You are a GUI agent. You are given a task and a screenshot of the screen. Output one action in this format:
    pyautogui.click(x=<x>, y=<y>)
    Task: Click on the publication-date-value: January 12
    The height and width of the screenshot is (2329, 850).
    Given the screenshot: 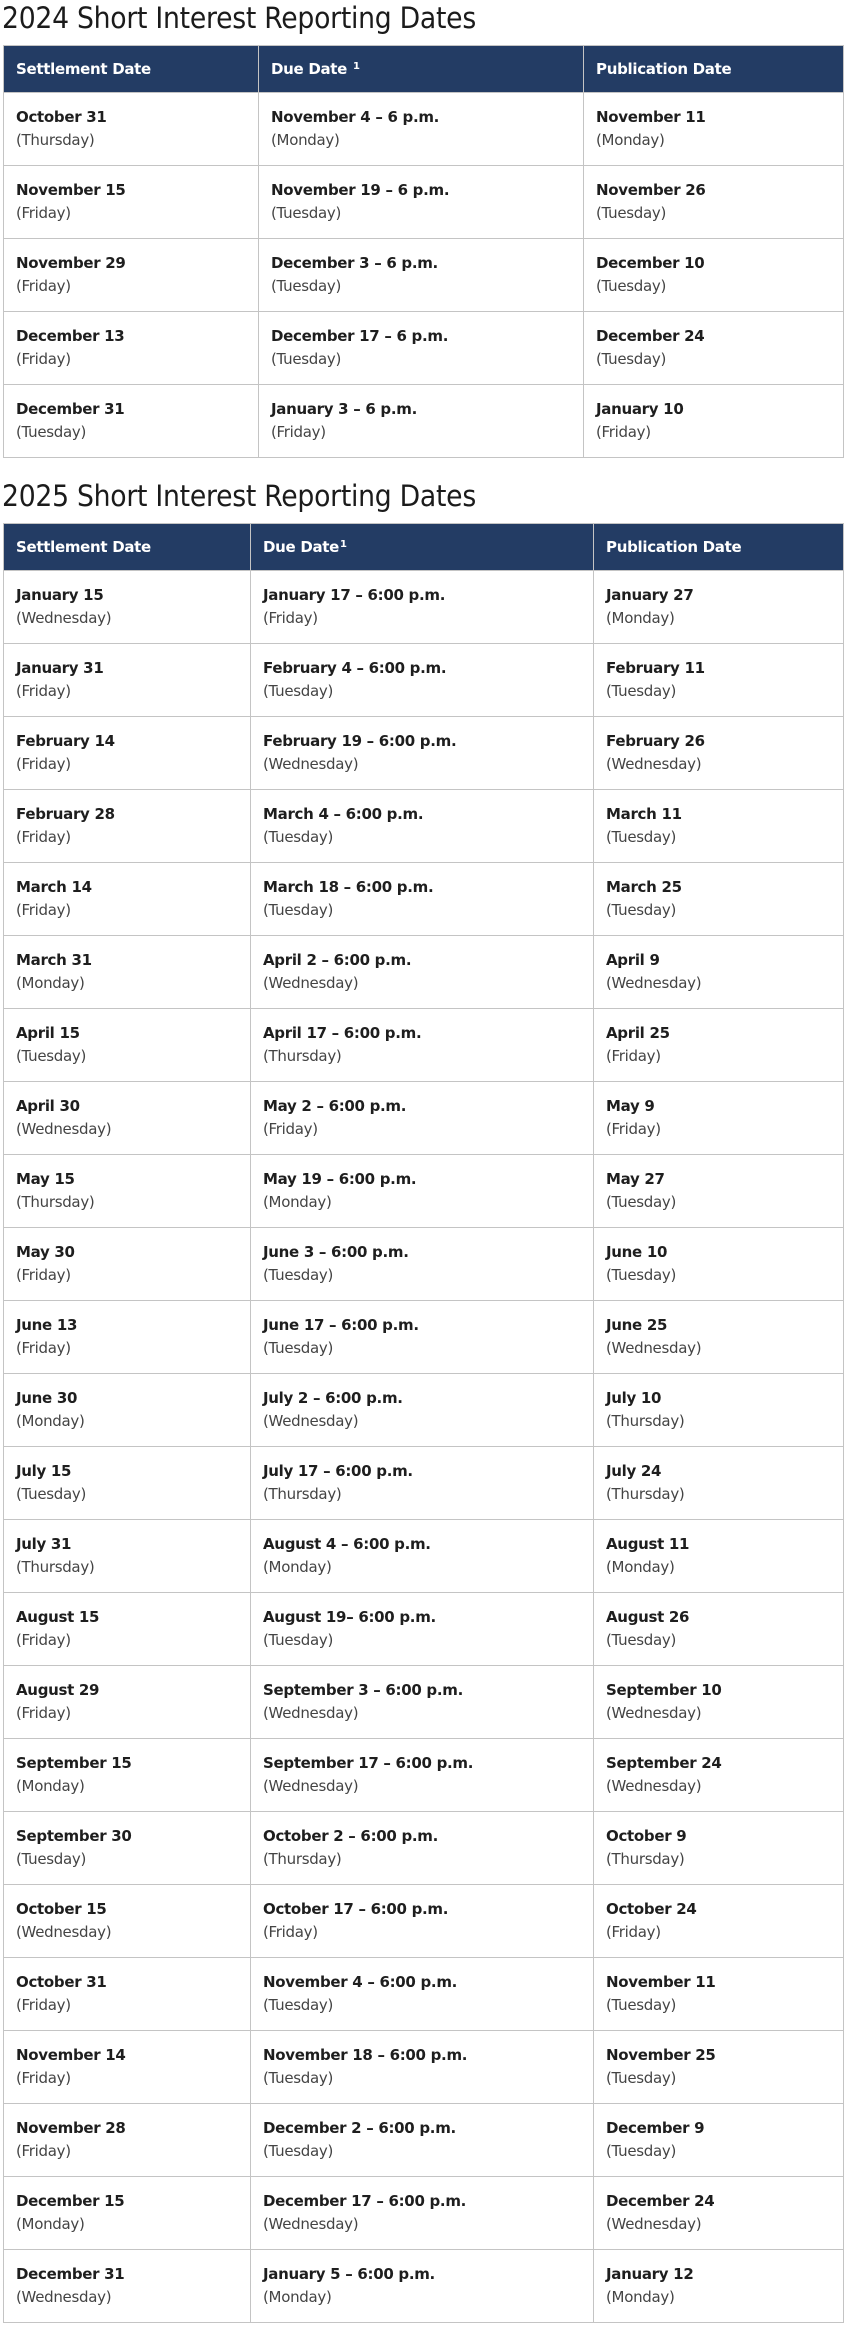 What is the action you would take?
    pyautogui.click(x=650, y=2274)
    